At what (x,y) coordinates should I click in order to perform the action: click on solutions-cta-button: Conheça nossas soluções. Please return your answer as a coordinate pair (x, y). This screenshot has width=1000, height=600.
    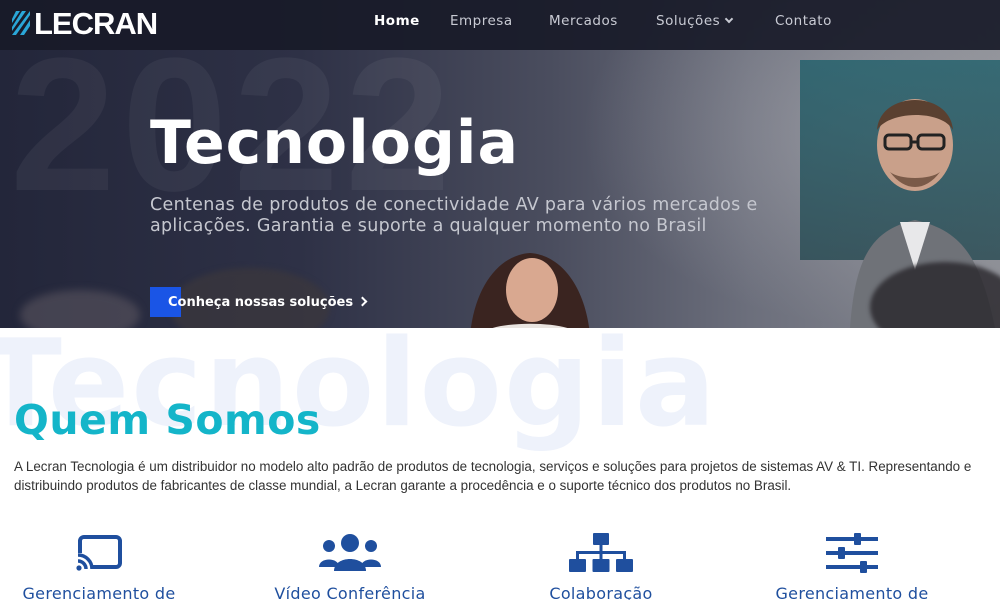
    Looking at the image, I should click on (259, 302).